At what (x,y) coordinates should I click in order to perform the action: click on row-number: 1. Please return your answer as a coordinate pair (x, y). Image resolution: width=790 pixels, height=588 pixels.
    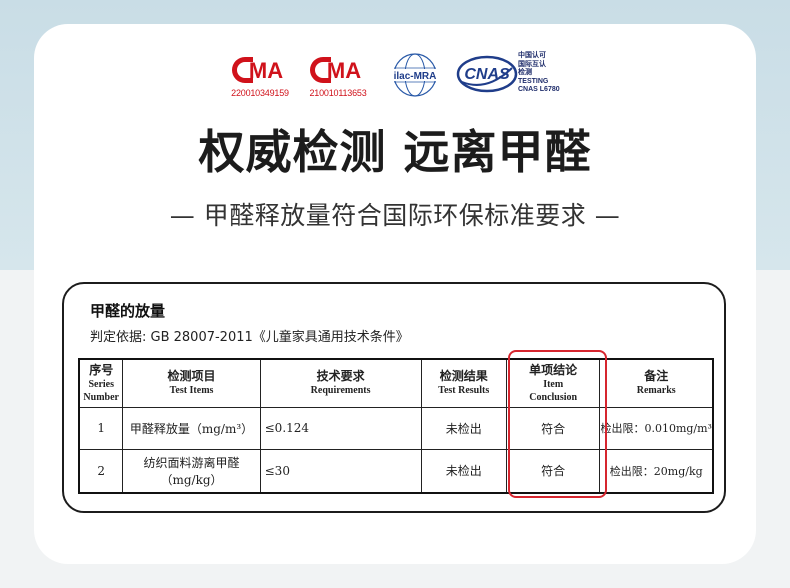
    Looking at the image, I should click on (101, 428).